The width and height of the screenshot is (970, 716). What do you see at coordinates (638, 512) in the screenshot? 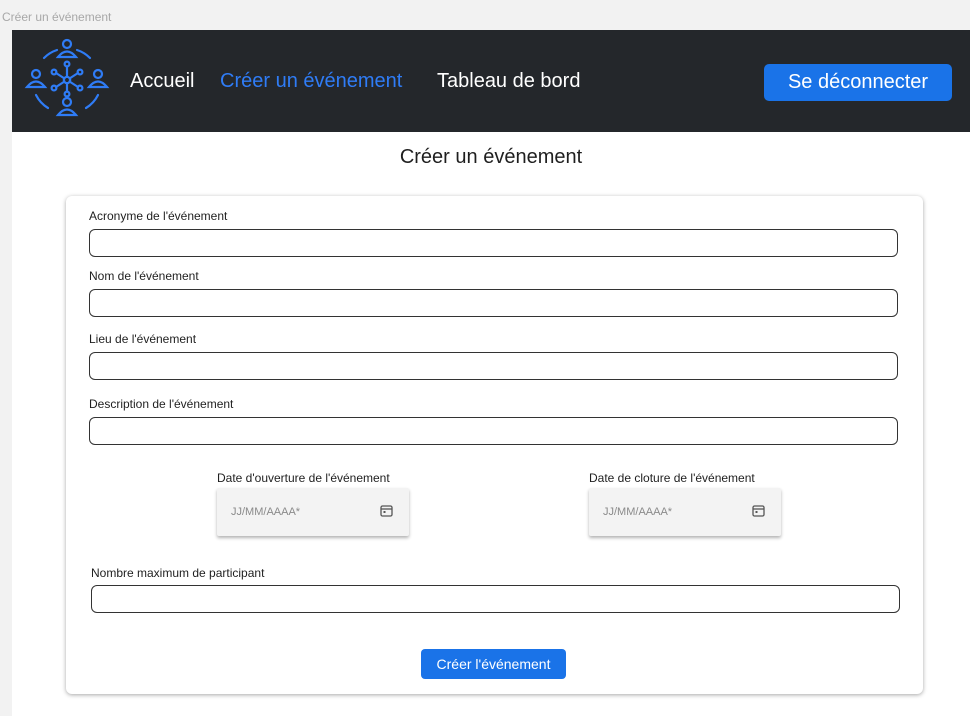
I see `close-date-placeholder: JJ/MM/AAAA*` at bounding box center [638, 512].